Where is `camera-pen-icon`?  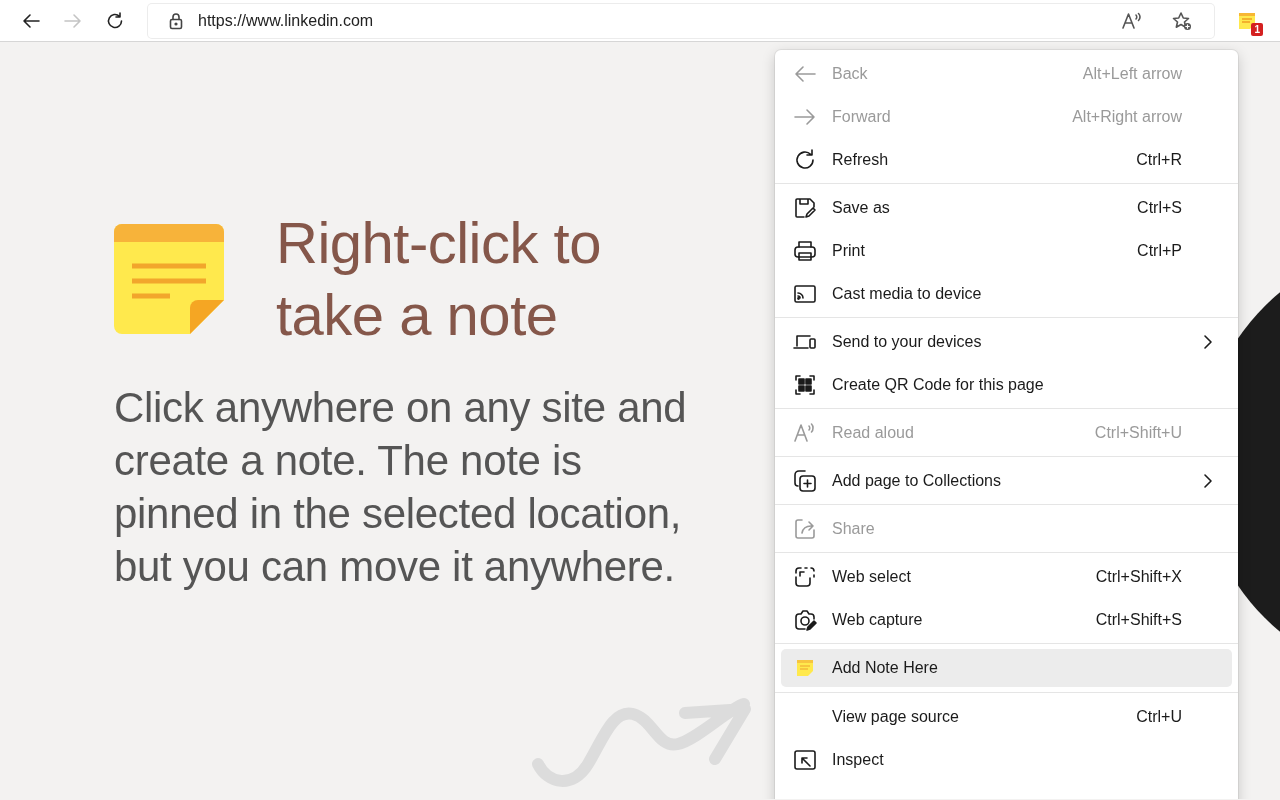
camera-pen-icon is located at coordinates (805, 619).